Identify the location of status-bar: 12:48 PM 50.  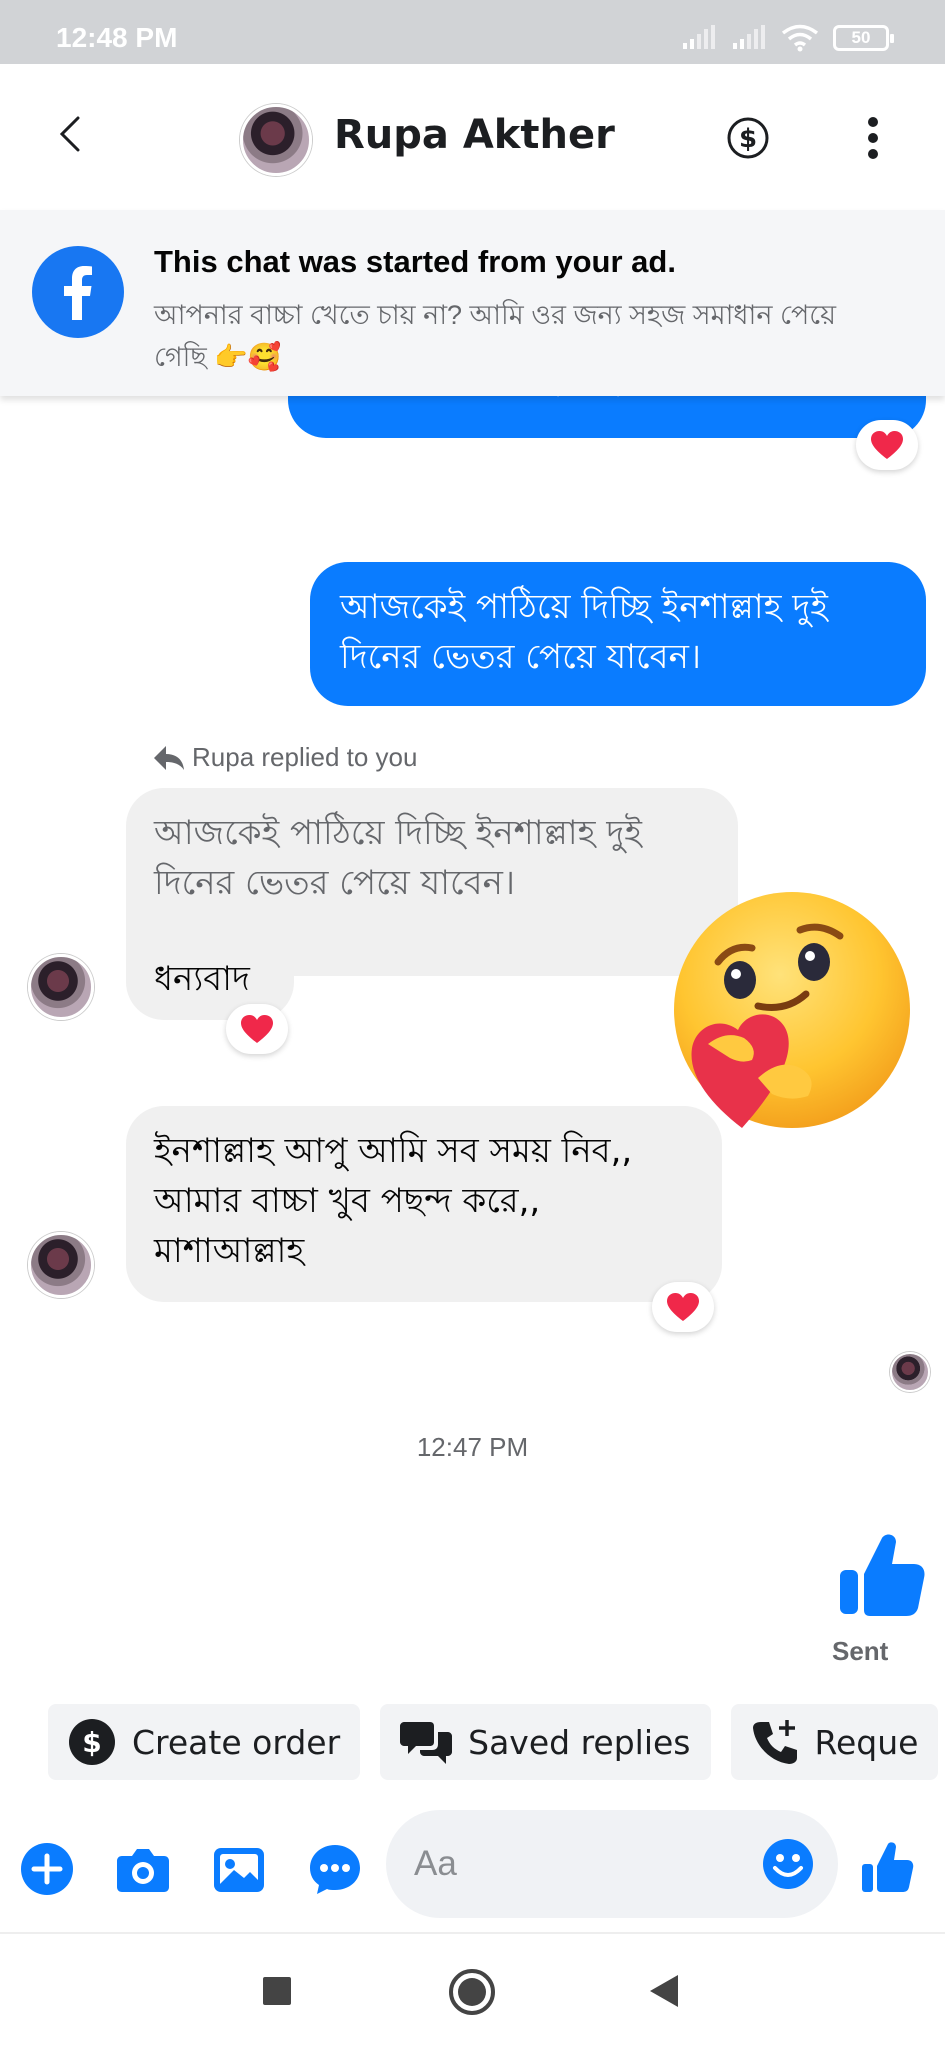
(472, 32).